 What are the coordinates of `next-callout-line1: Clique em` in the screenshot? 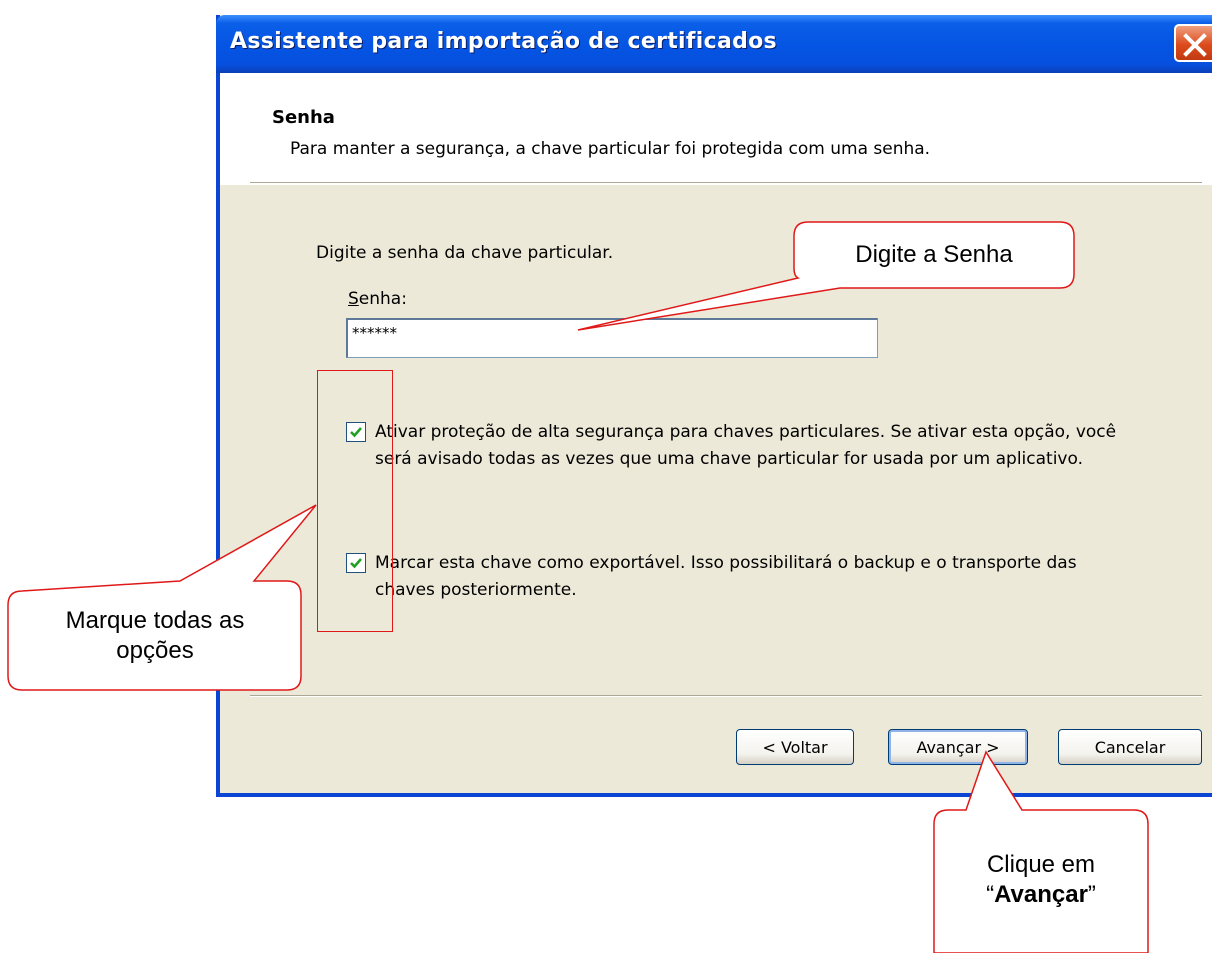 It's located at (1041, 864).